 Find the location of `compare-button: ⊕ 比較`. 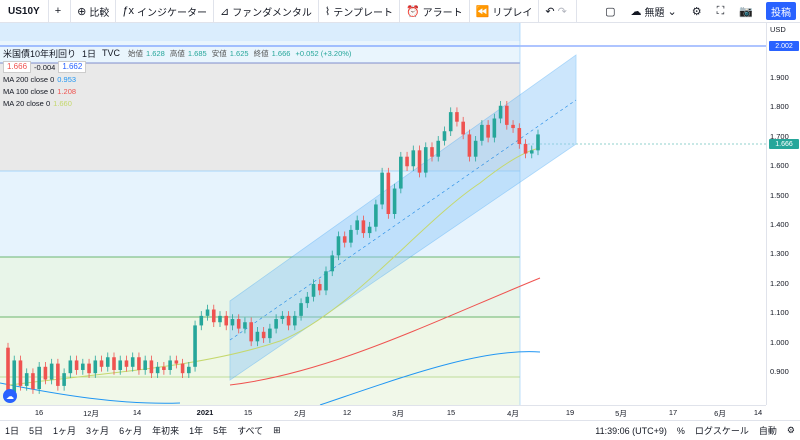

compare-button: ⊕ 比較 is located at coordinates (94, 11).